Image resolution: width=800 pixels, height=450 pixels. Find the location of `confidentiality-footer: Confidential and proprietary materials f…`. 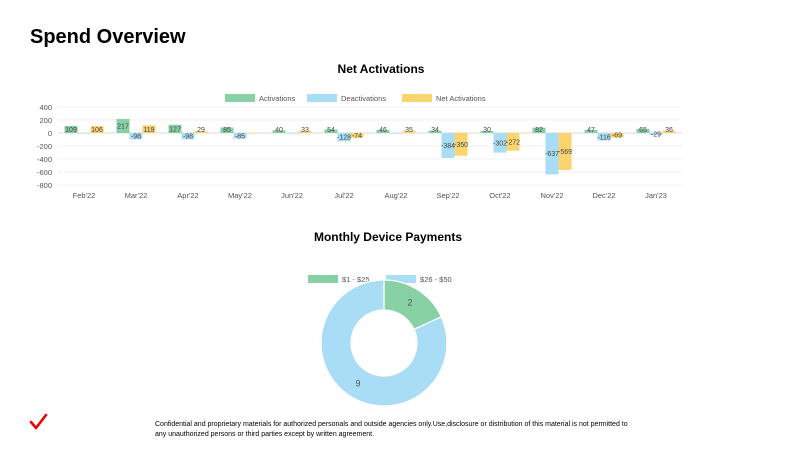

confidentiality-footer: Confidential and proprietary materials f… is located at coordinates (391, 429).